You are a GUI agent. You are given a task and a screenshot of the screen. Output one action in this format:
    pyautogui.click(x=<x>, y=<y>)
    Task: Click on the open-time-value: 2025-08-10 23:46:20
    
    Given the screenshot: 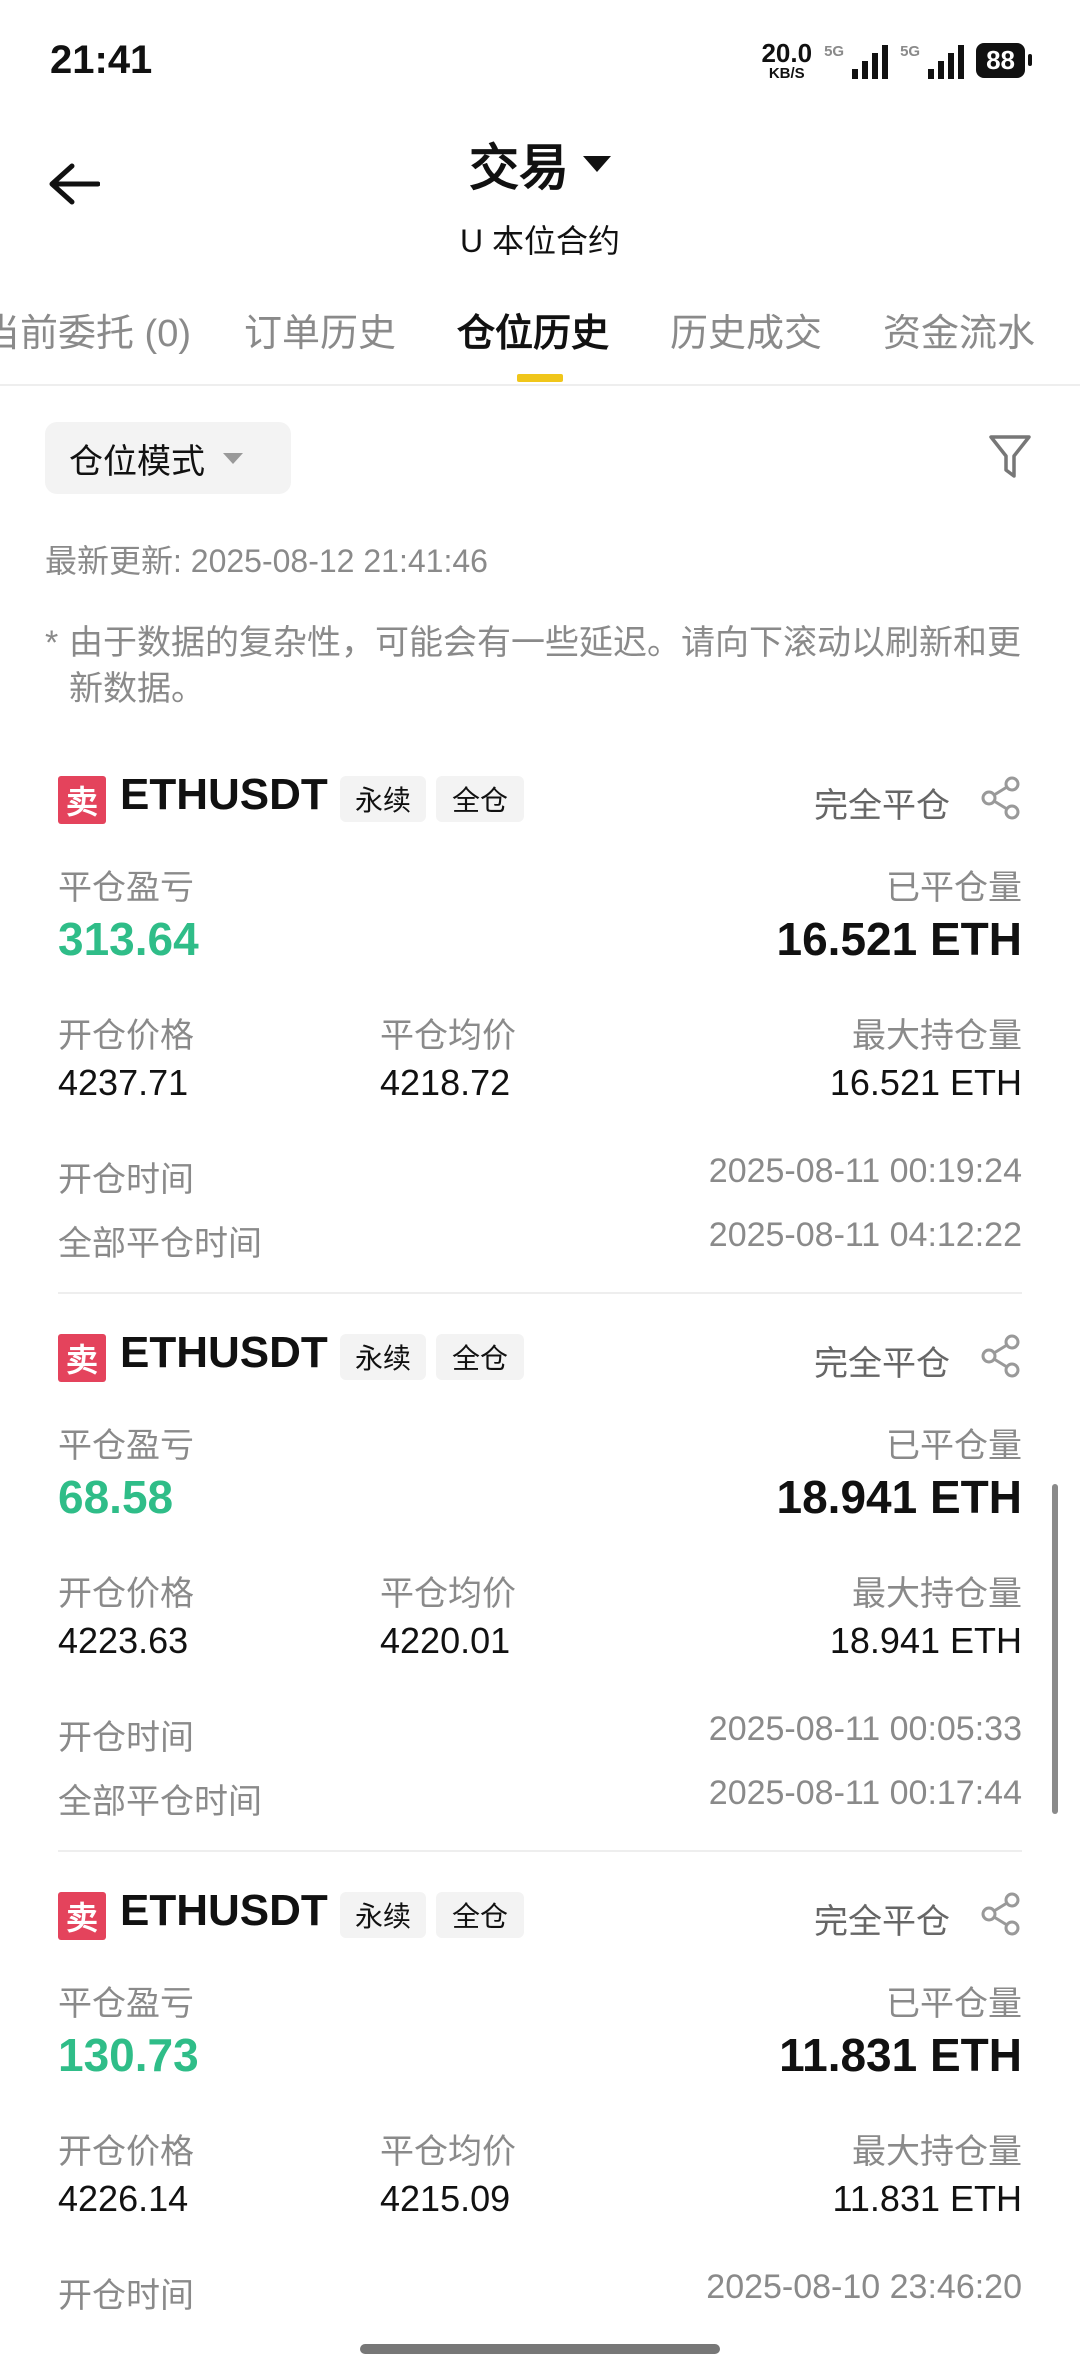 What is the action you would take?
    pyautogui.click(x=864, y=2287)
    